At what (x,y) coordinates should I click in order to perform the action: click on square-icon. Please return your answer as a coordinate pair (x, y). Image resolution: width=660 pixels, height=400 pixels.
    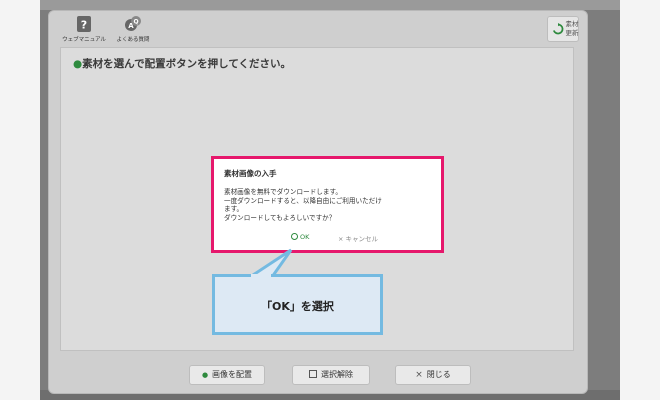
    Looking at the image, I should click on (313, 373).